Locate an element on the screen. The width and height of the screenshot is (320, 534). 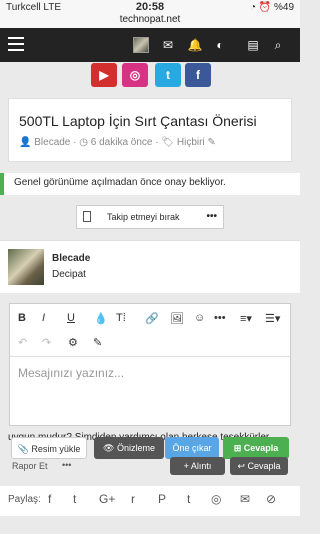
document-icon: ▤ is located at coordinates (253, 45).